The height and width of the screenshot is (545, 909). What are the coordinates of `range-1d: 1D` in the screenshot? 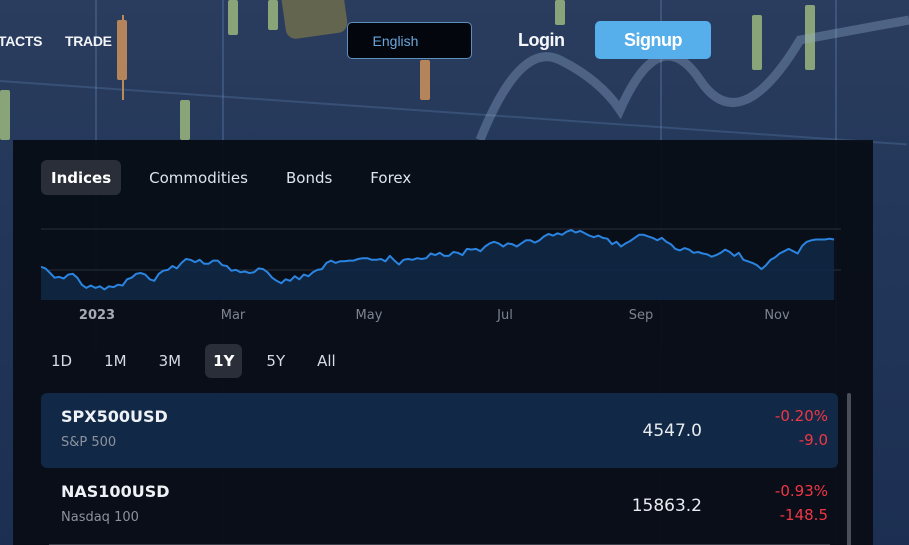 It's located at (61, 361).